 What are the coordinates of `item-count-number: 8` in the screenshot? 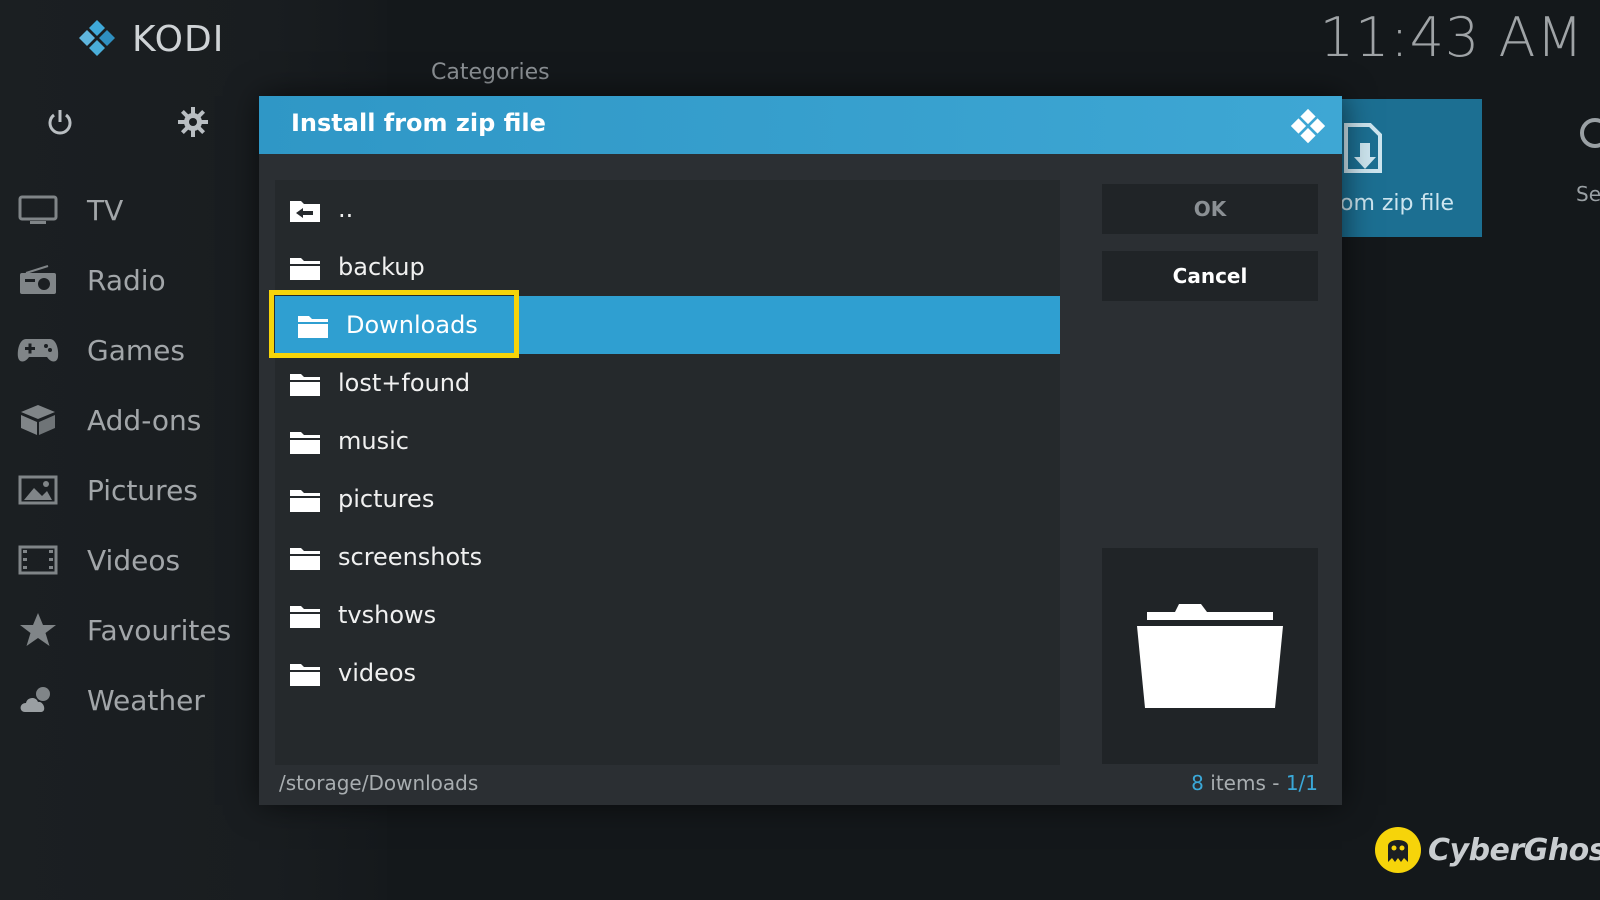 It's located at (1197, 783).